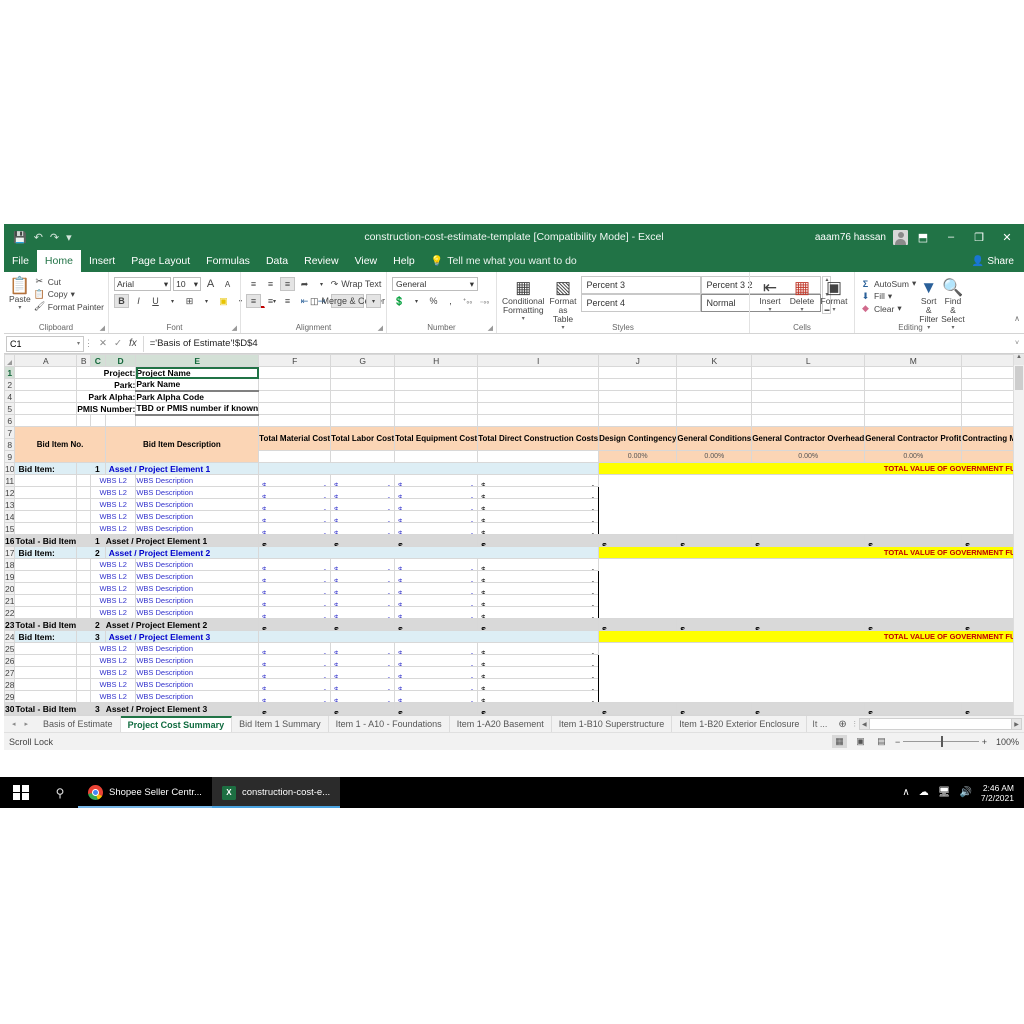  I want to click on cell-j4, so click(638, 396).